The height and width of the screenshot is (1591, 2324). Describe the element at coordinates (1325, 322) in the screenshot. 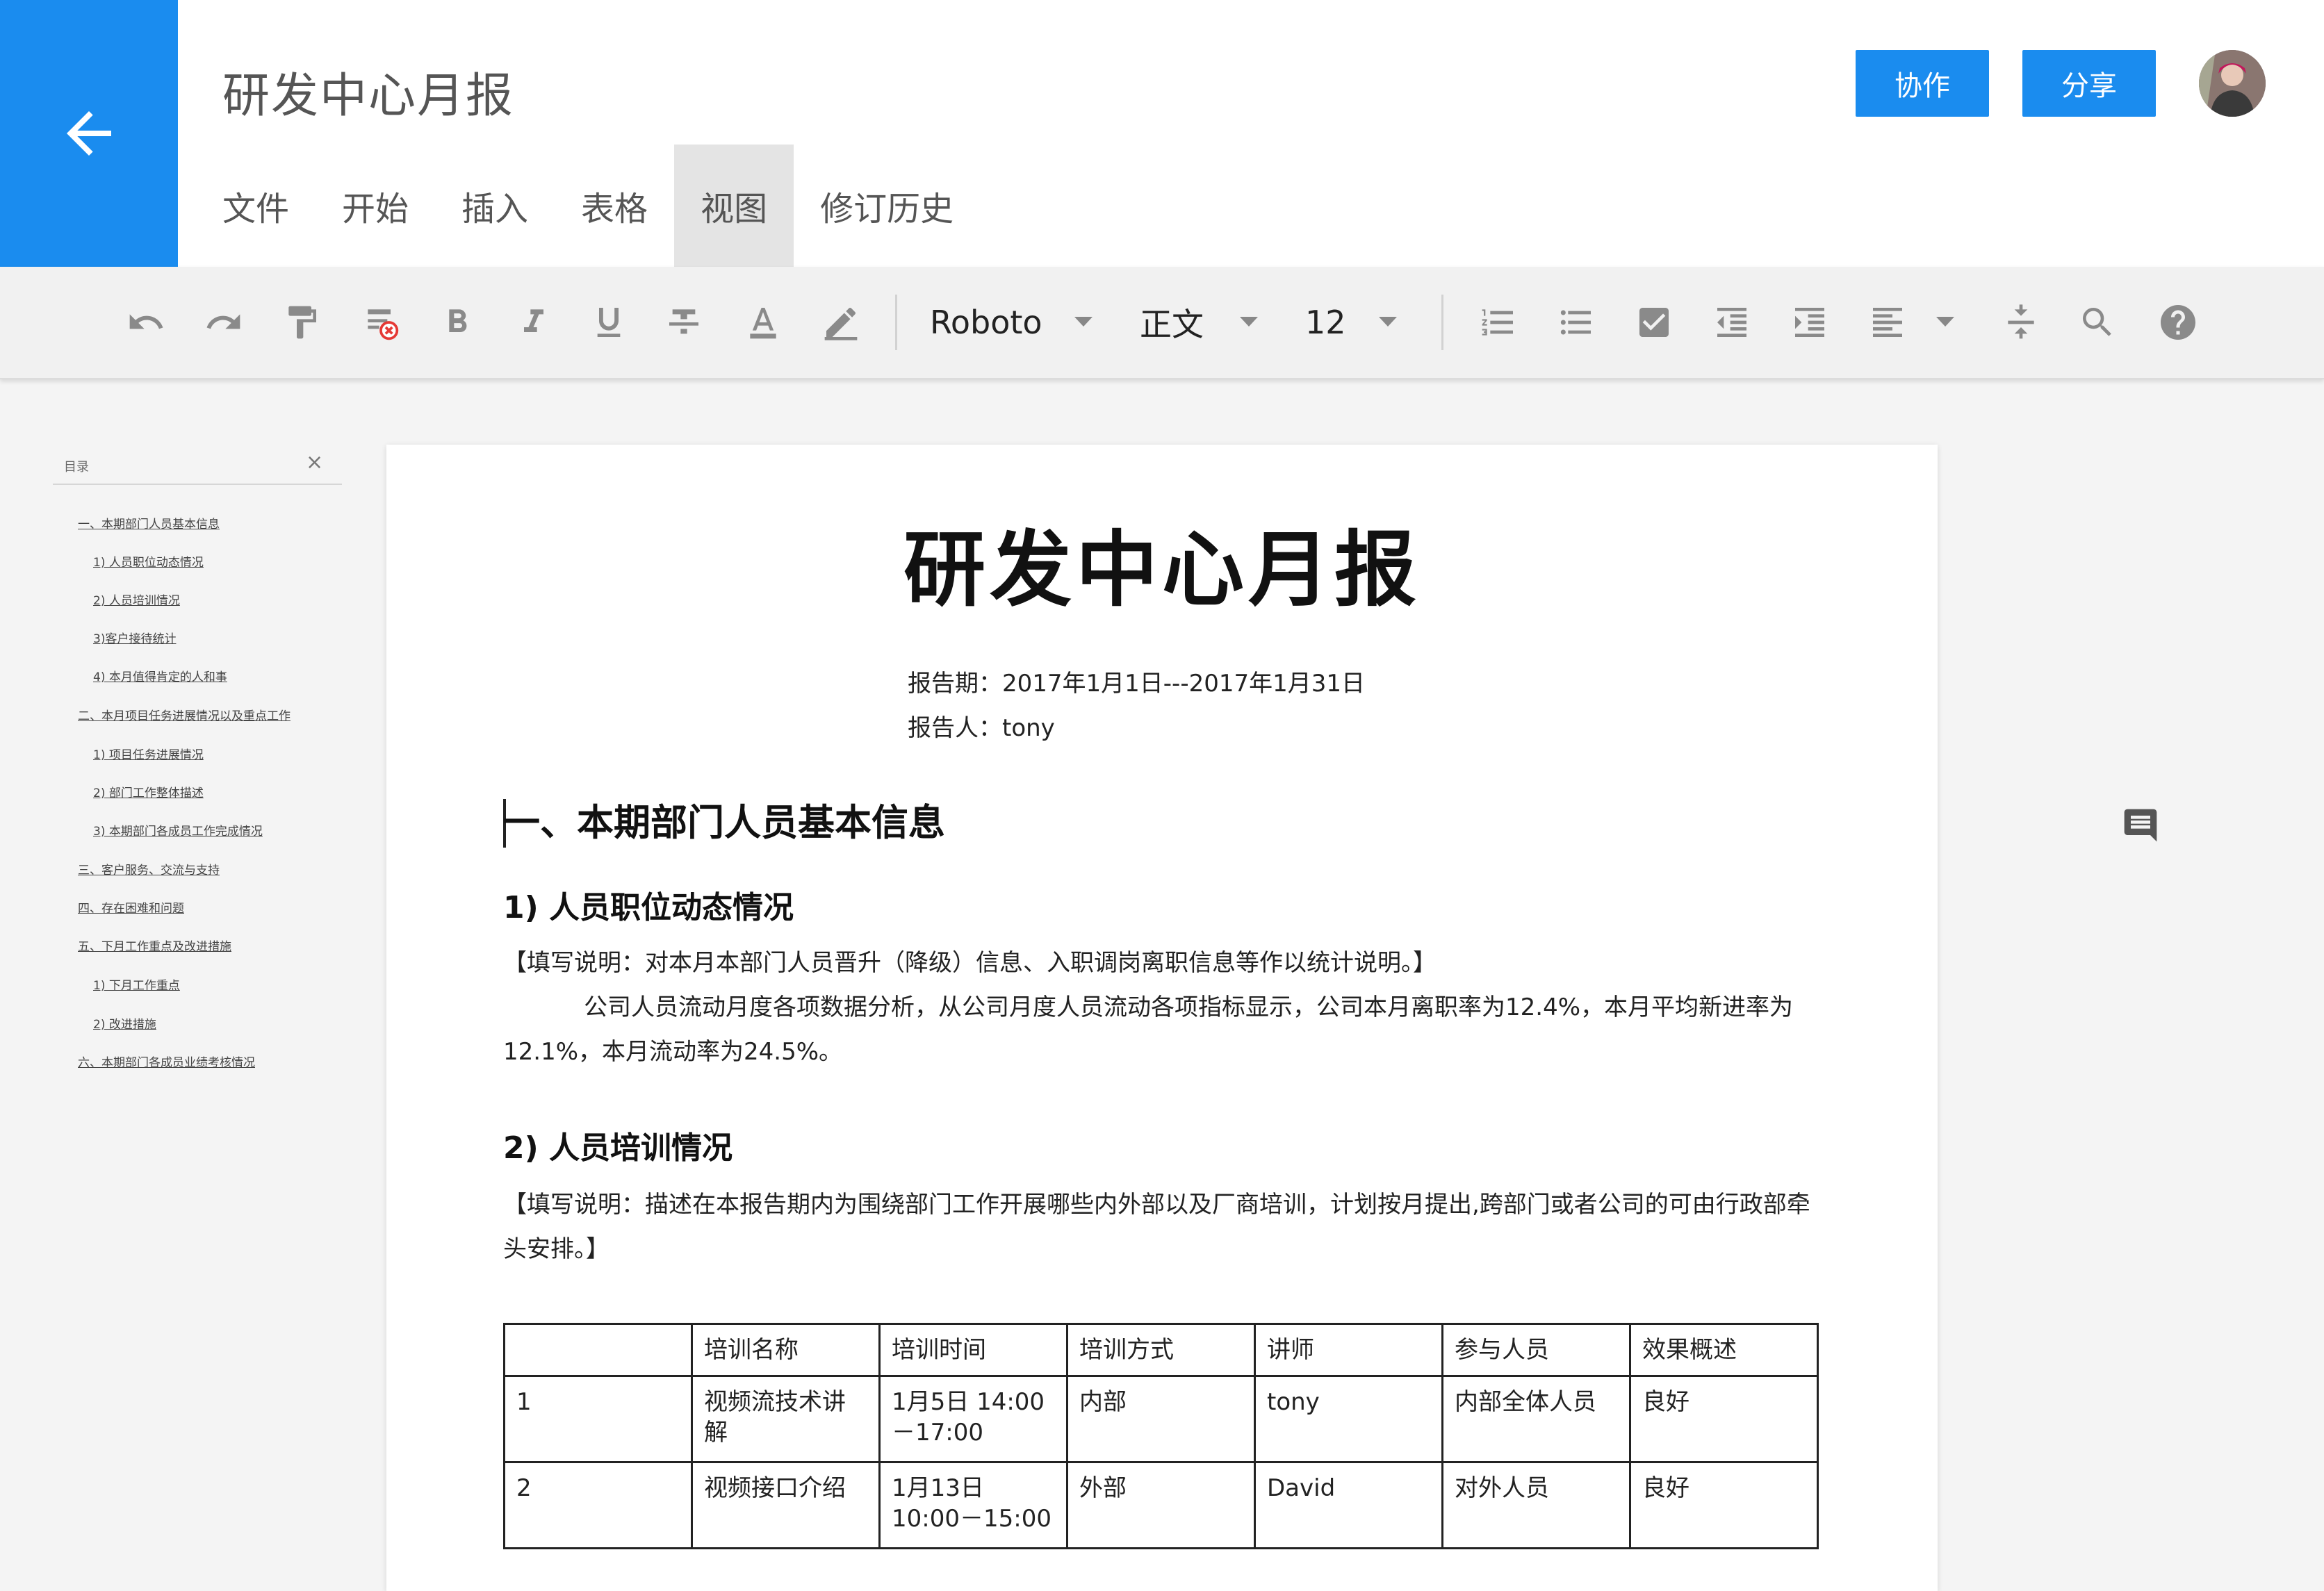

I see `font-size-select: 12` at that location.